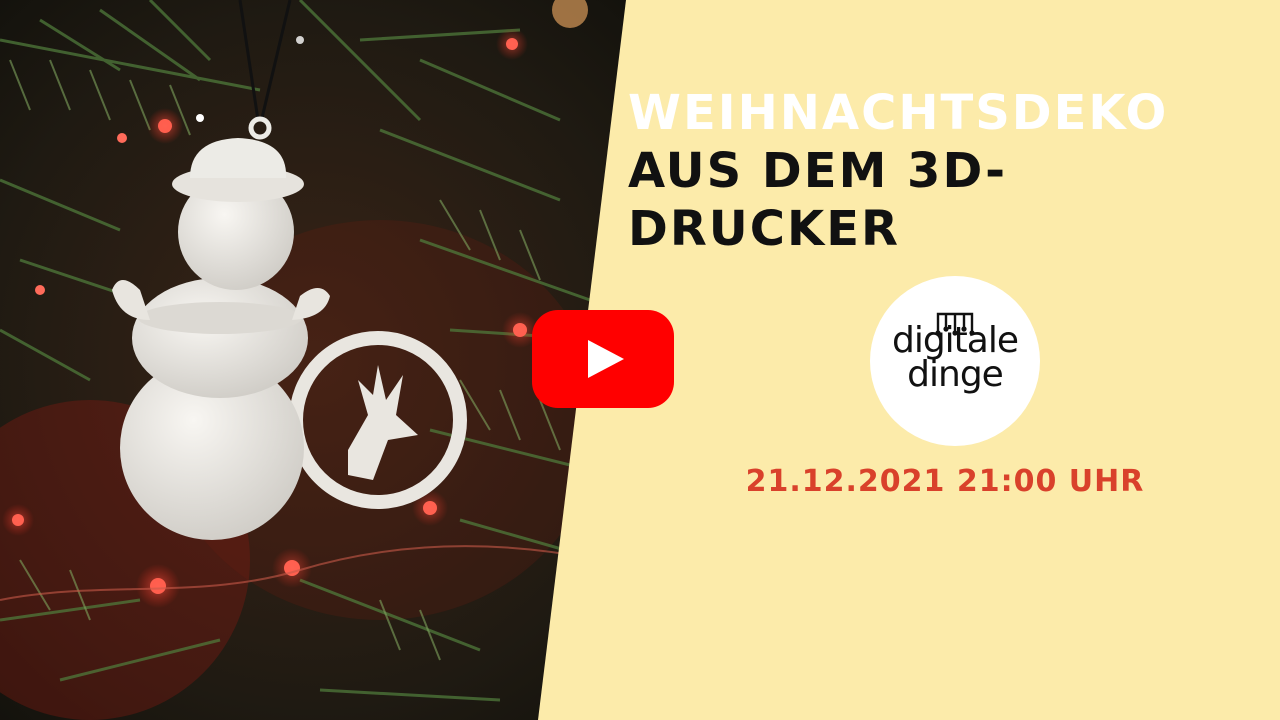 The height and width of the screenshot is (720, 1280). What do you see at coordinates (945, 481) in the screenshot?
I see `event-date-time: 21.12.2021 21:00 UHR` at bounding box center [945, 481].